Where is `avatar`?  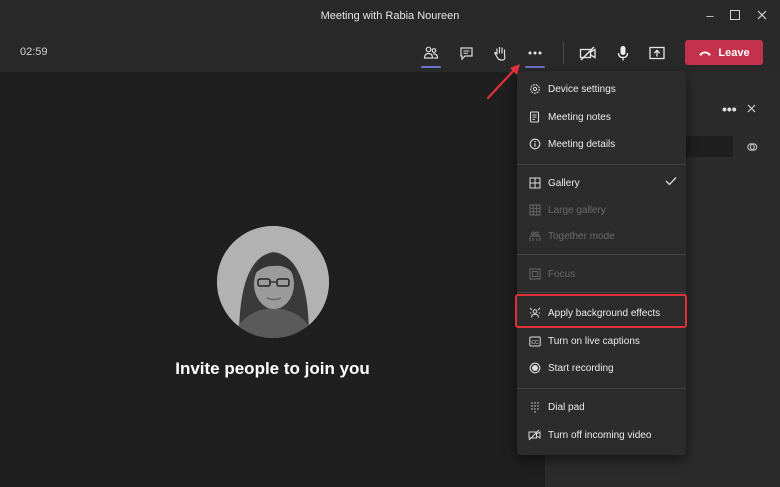
avatar is located at coordinates (273, 282).